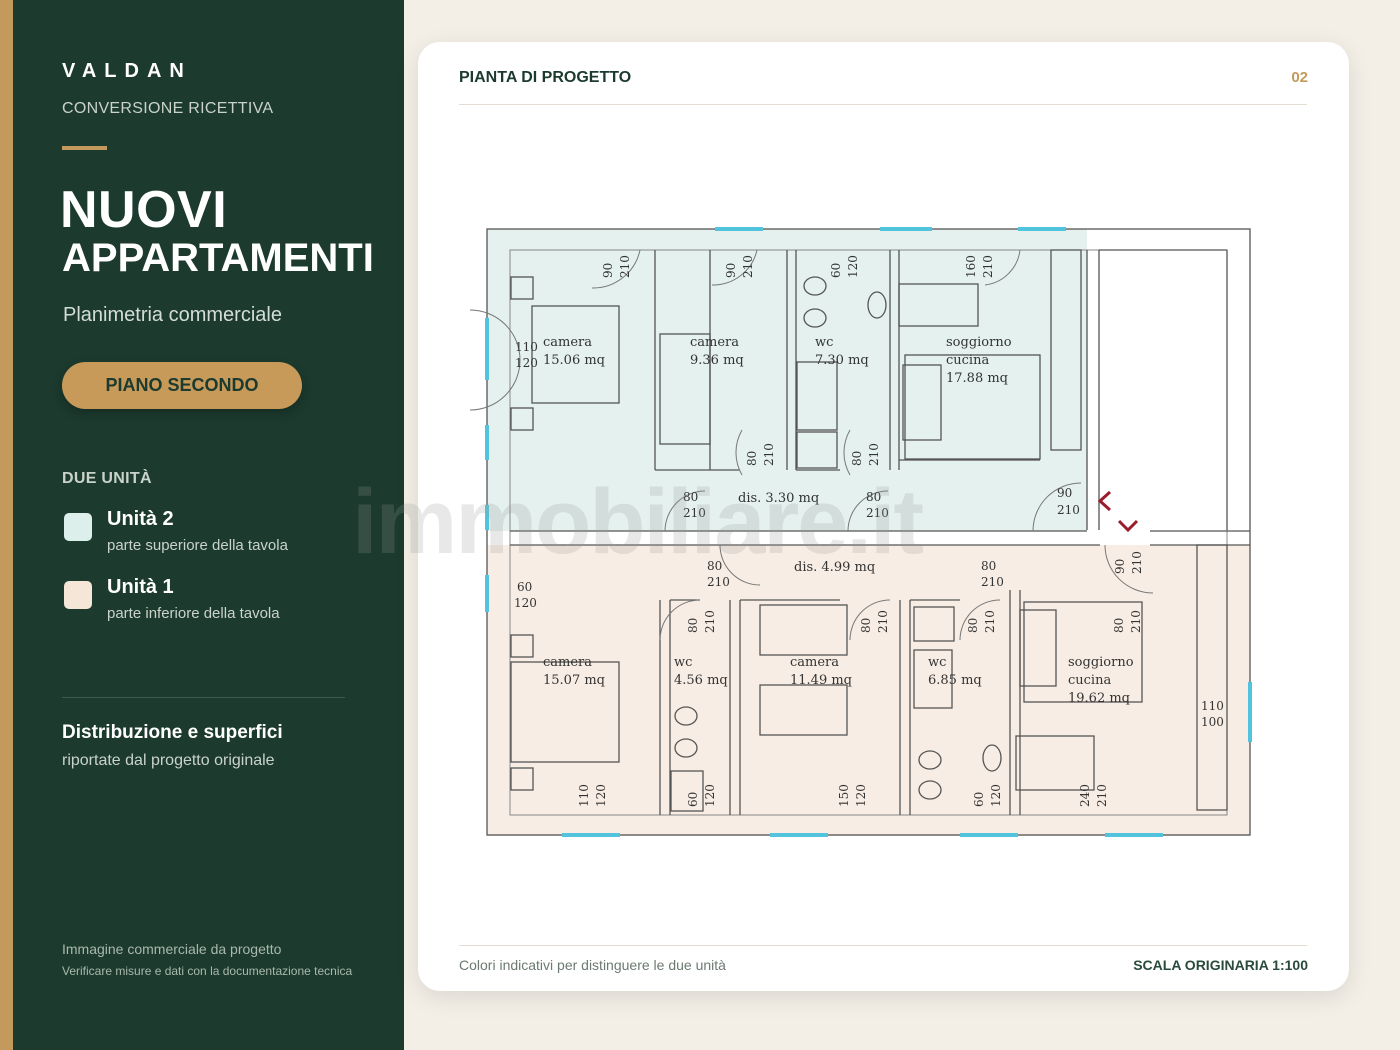  What do you see at coordinates (844, 795) in the screenshot?
I see `dimension-width: 150` at bounding box center [844, 795].